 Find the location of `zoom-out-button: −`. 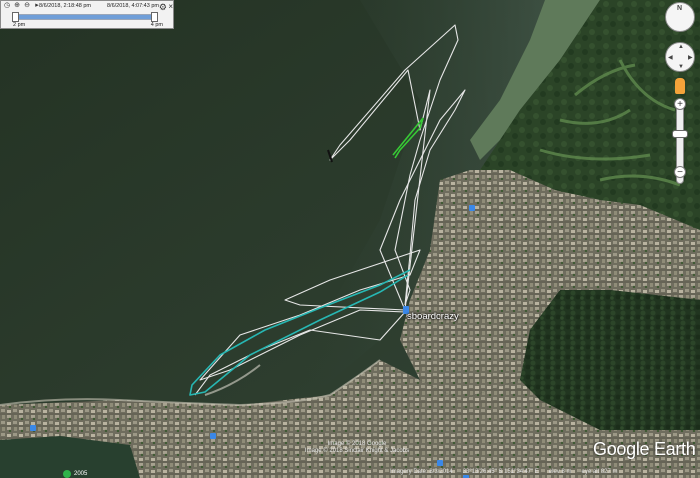

zoom-out-button: − is located at coordinates (680, 172).